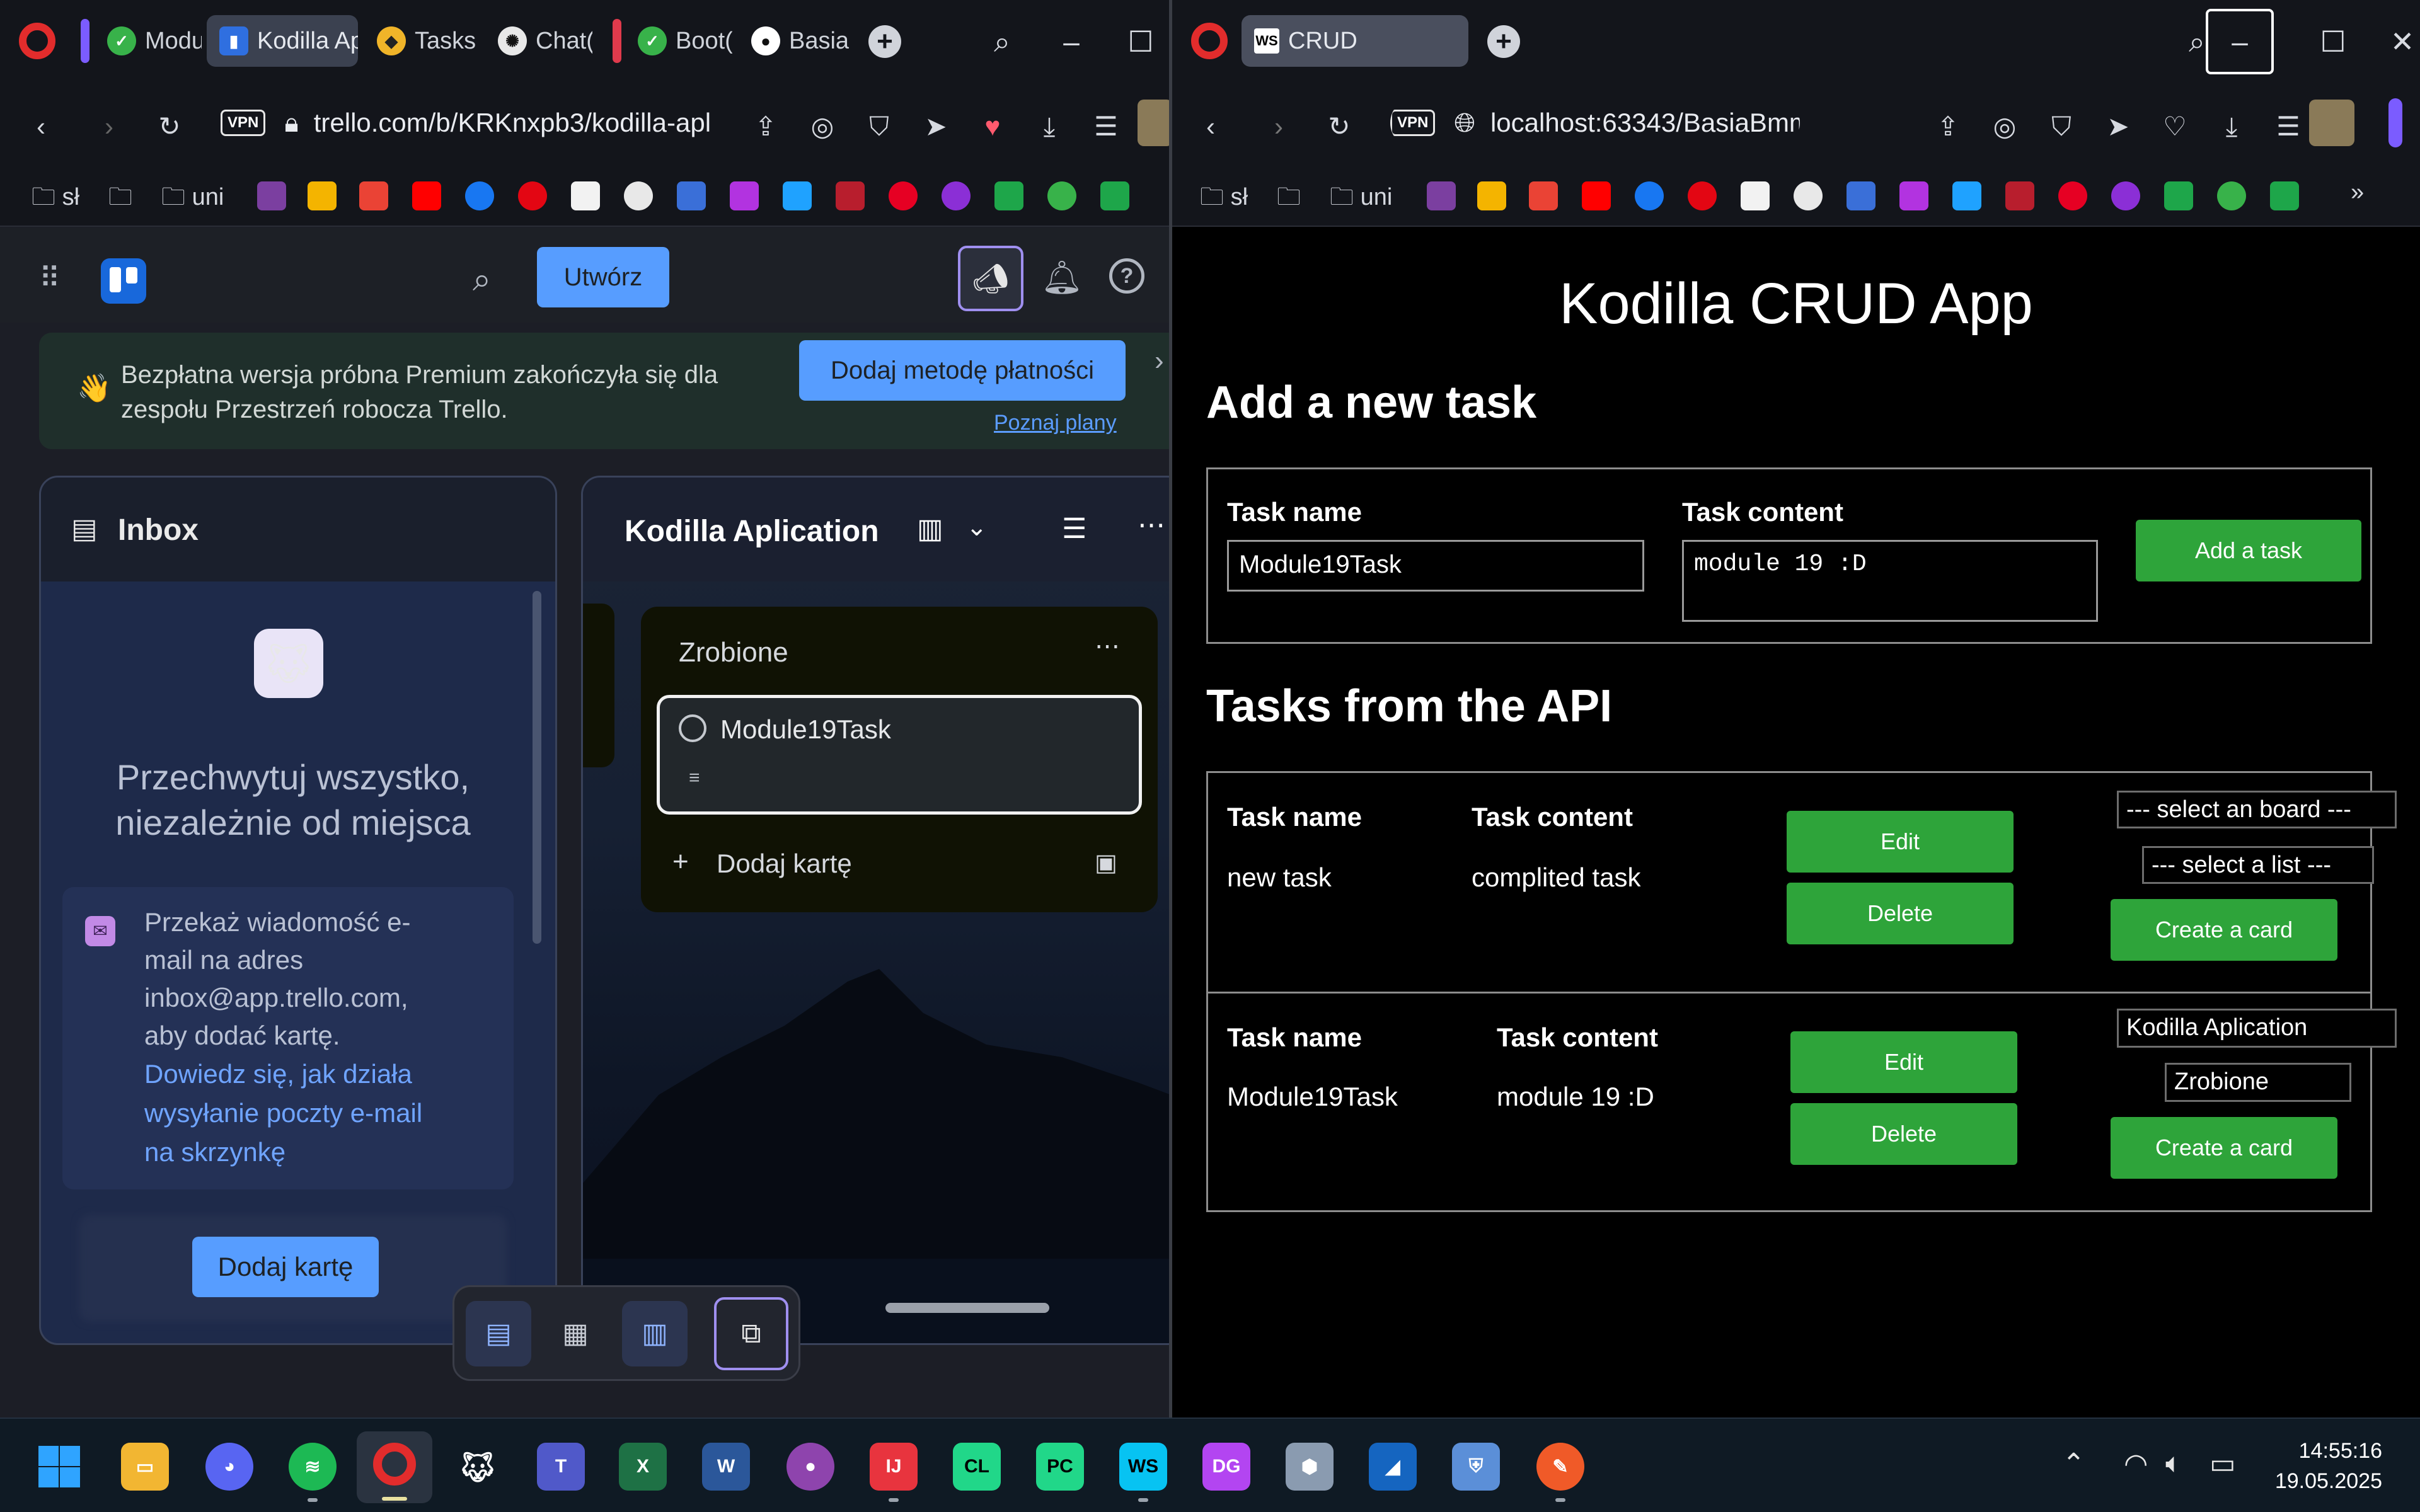 The height and width of the screenshot is (1512, 2420). Describe the element at coordinates (1106, 863) in the screenshot. I see `card-template-icon: ▣` at that location.